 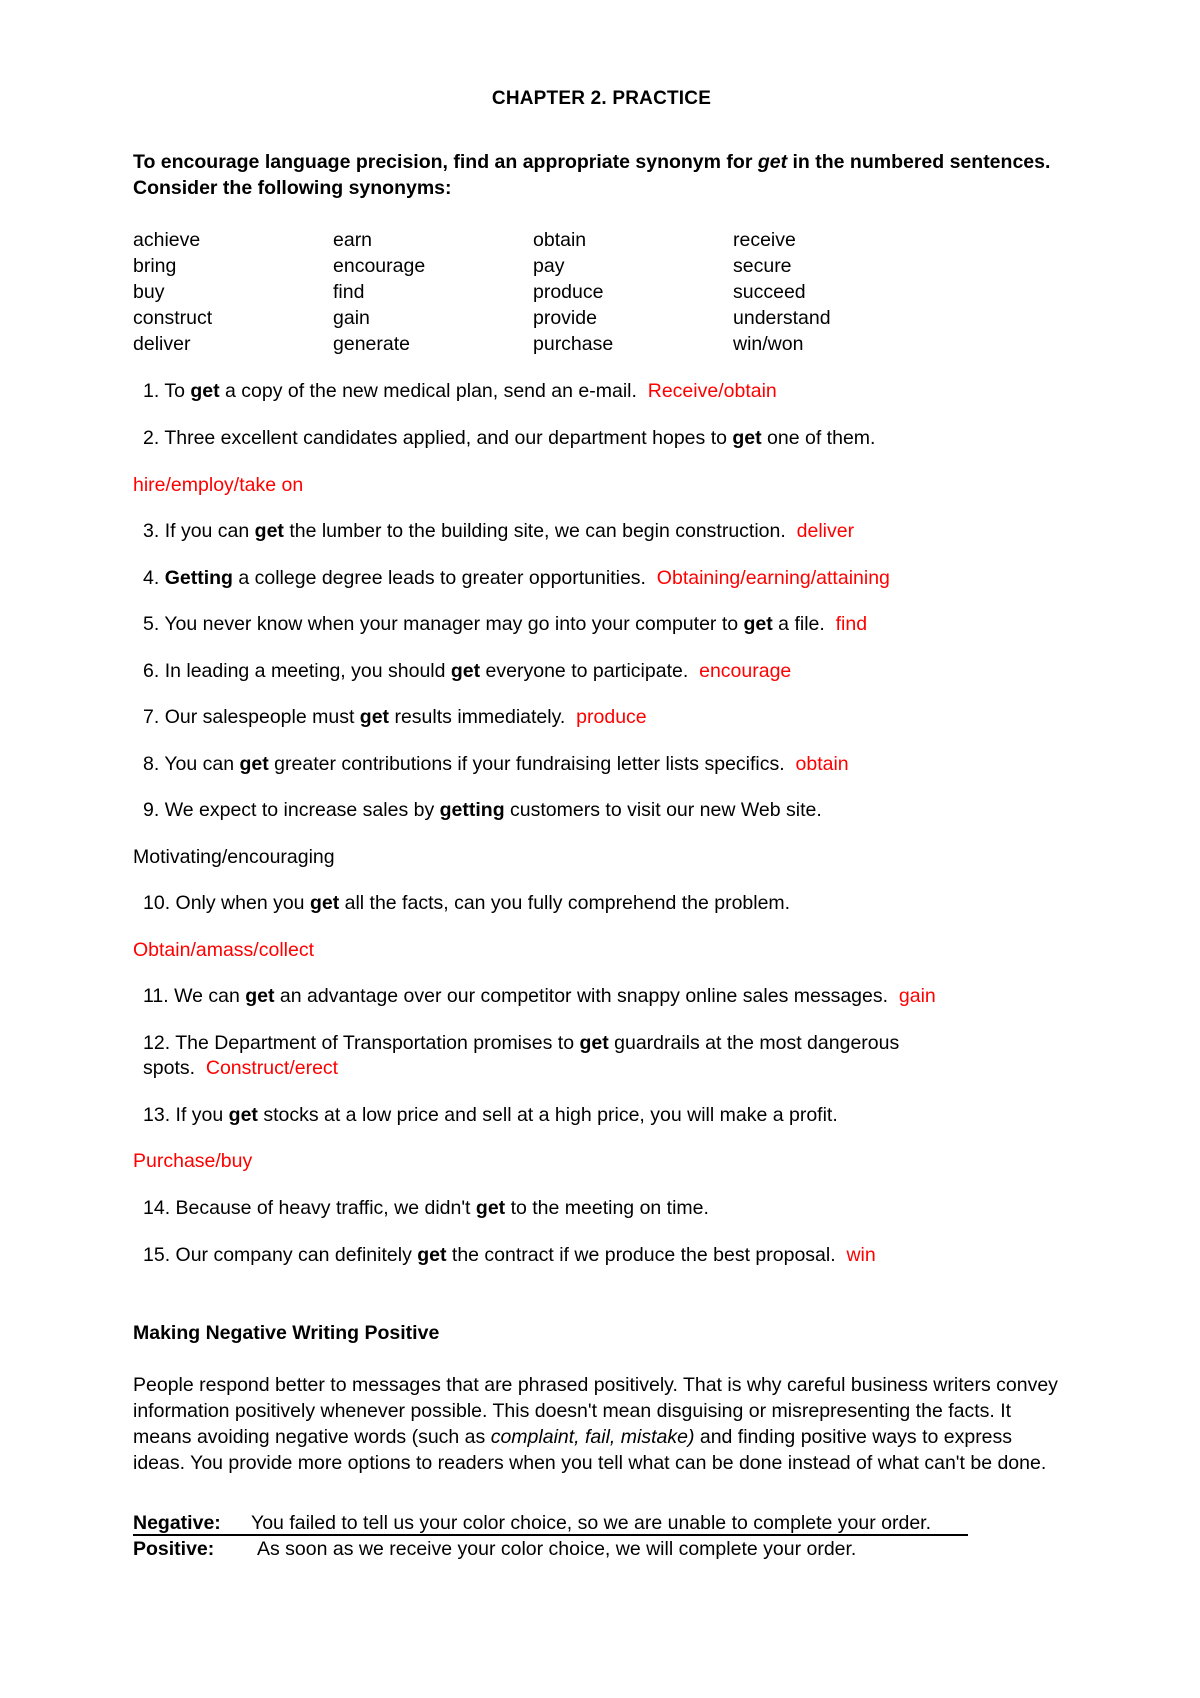 I want to click on exercise-text-post: to the meeting on time., so click(x=607, y=1208).